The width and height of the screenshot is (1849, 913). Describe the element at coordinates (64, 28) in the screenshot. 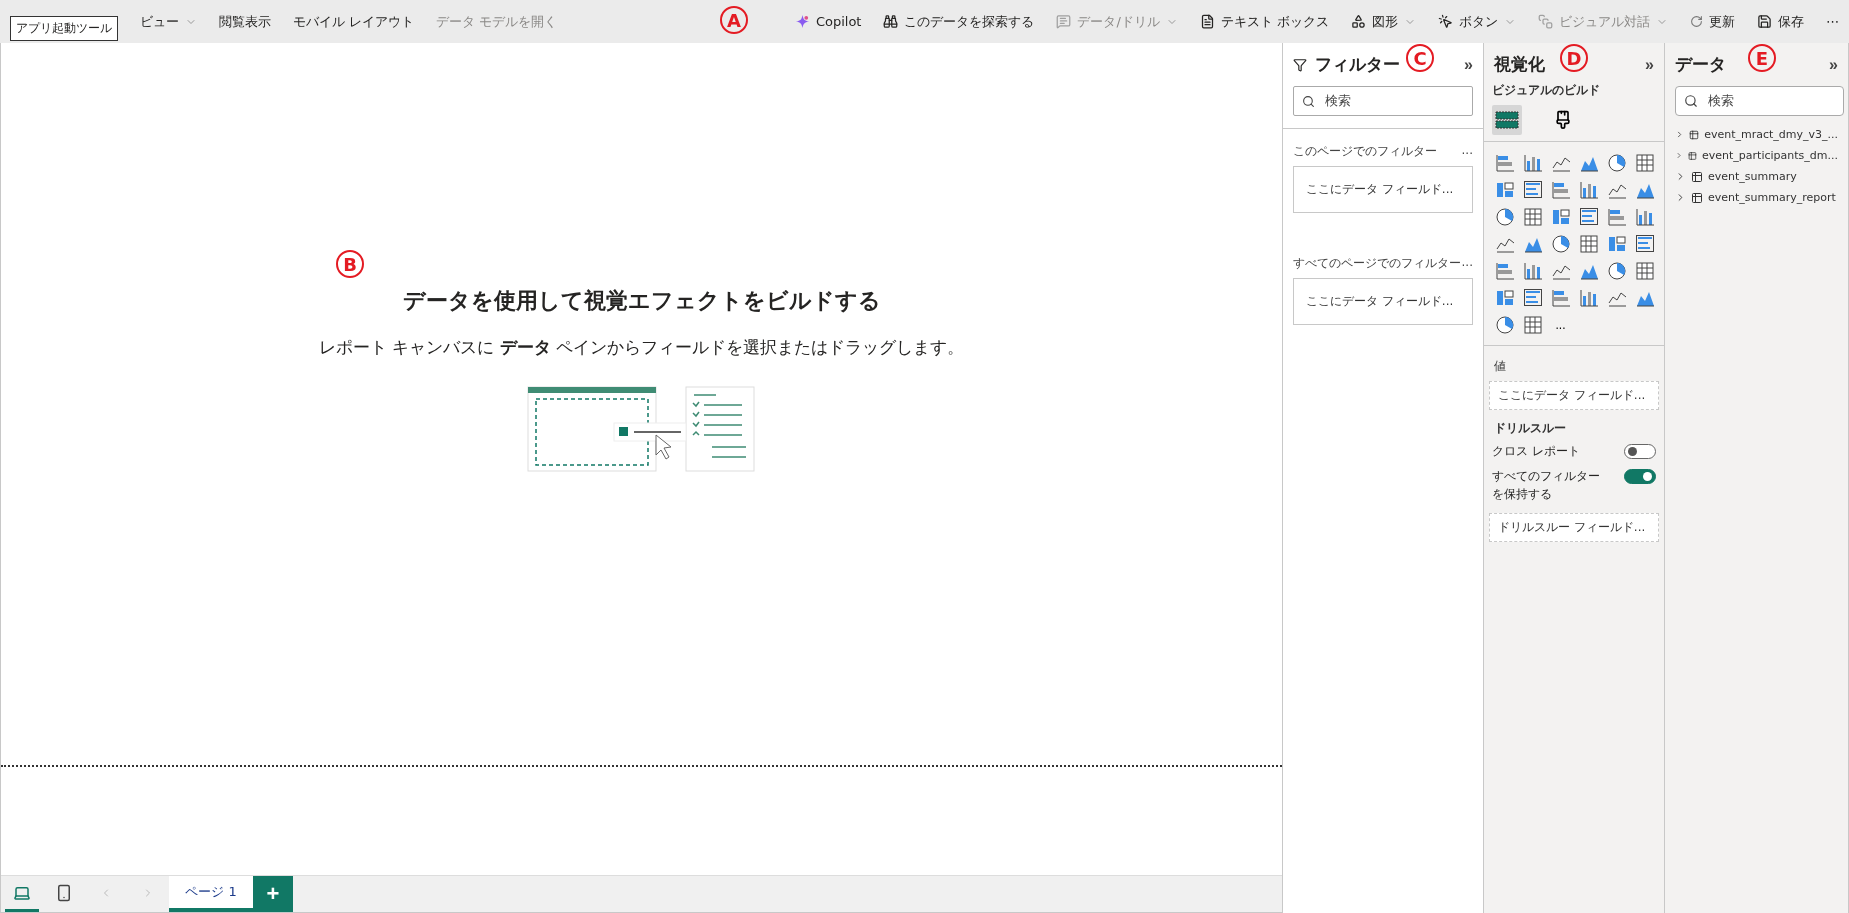

I see `tooltip: アプリ起動ツール` at that location.